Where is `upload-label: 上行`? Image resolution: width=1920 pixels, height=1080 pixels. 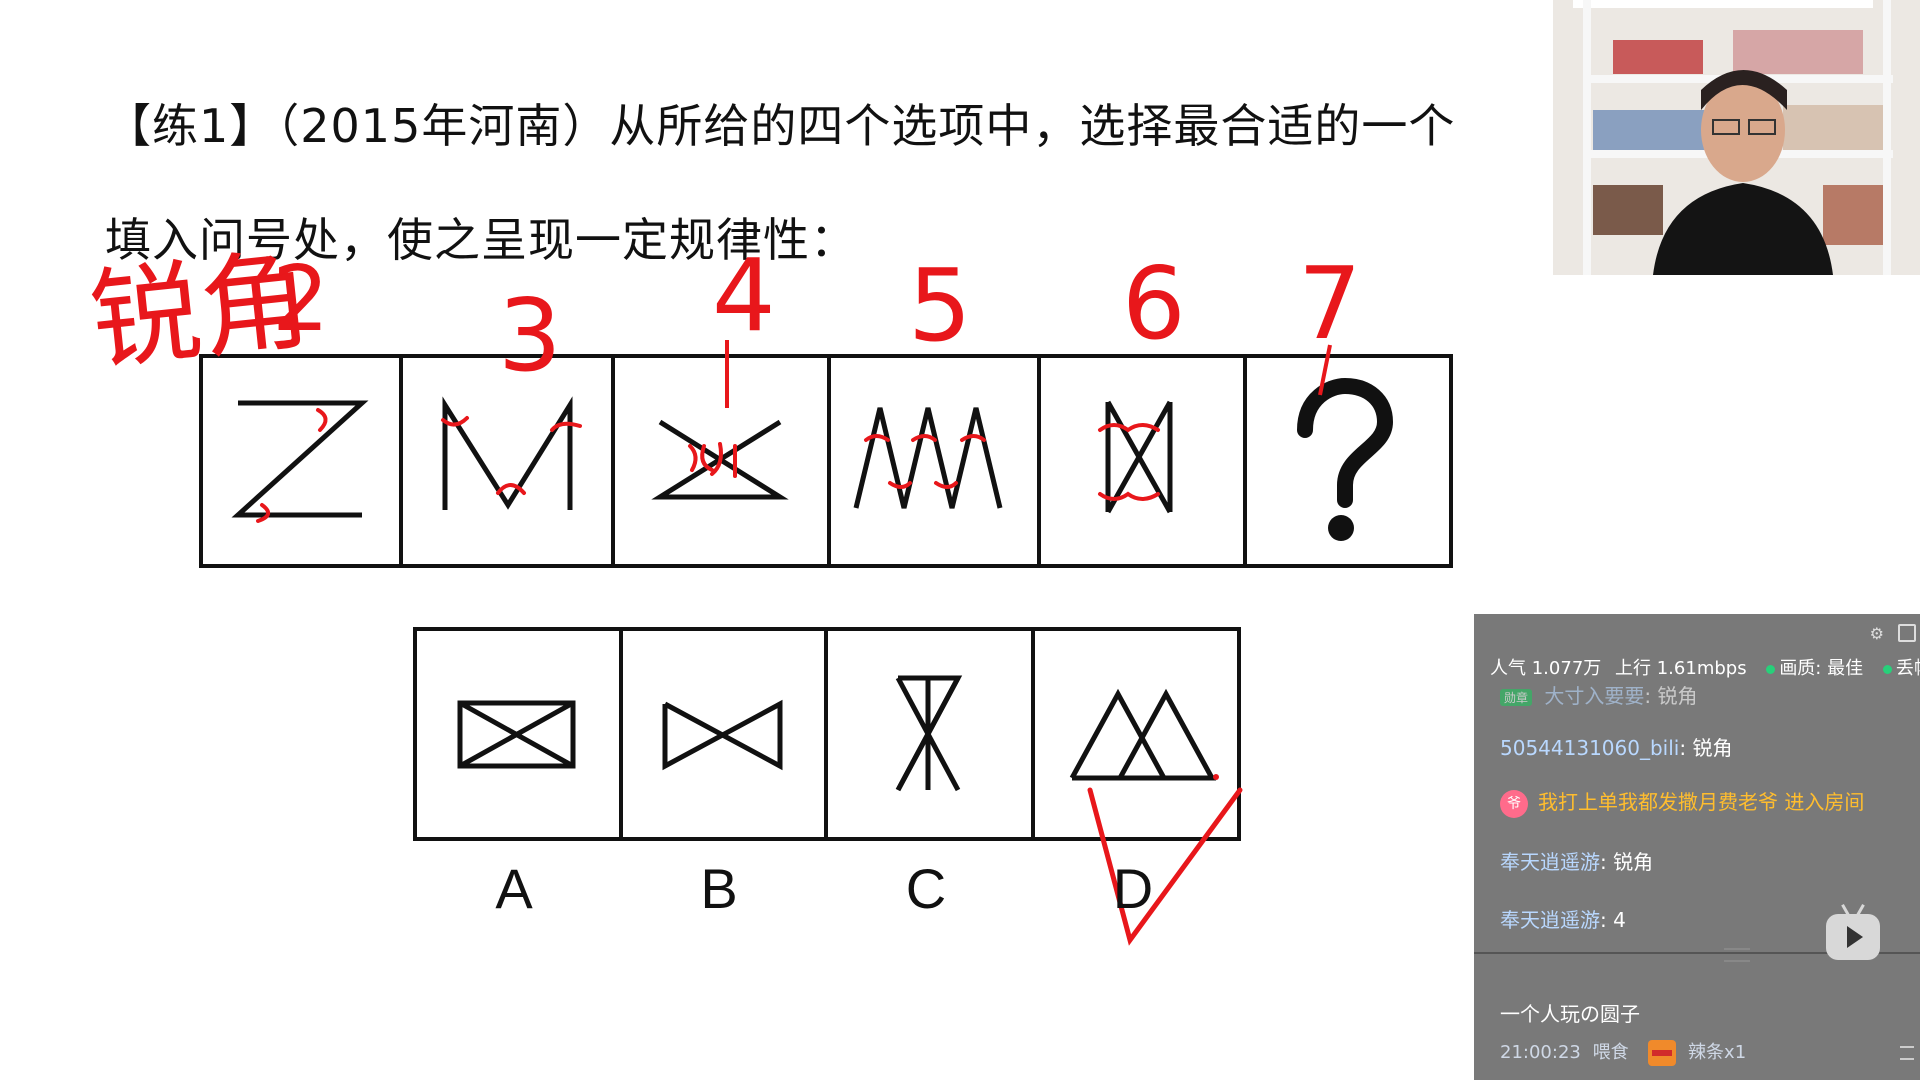 upload-label: 上行 is located at coordinates (1633, 668).